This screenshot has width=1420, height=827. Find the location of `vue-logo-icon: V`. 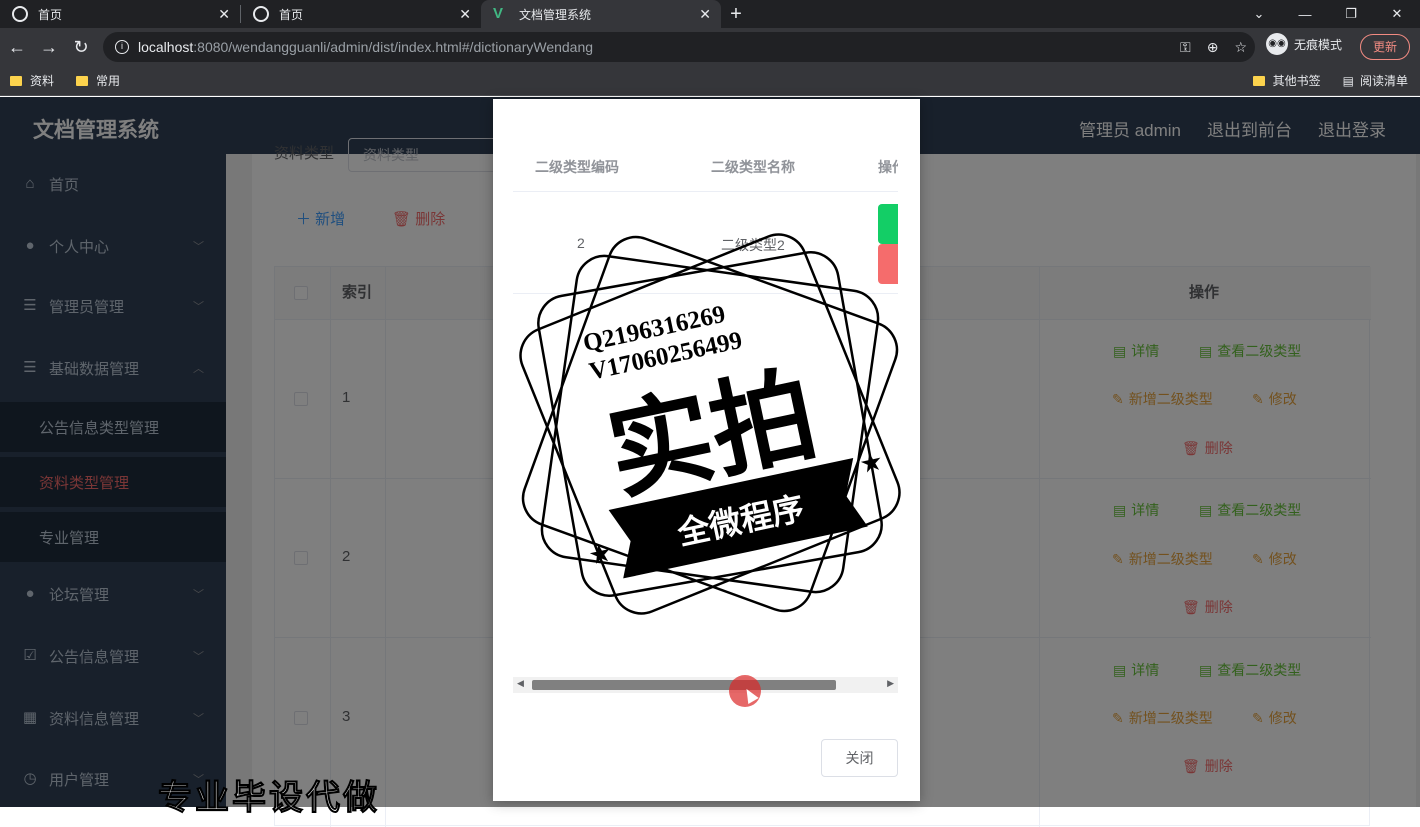

vue-logo-icon: V is located at coordinates (498, 13).